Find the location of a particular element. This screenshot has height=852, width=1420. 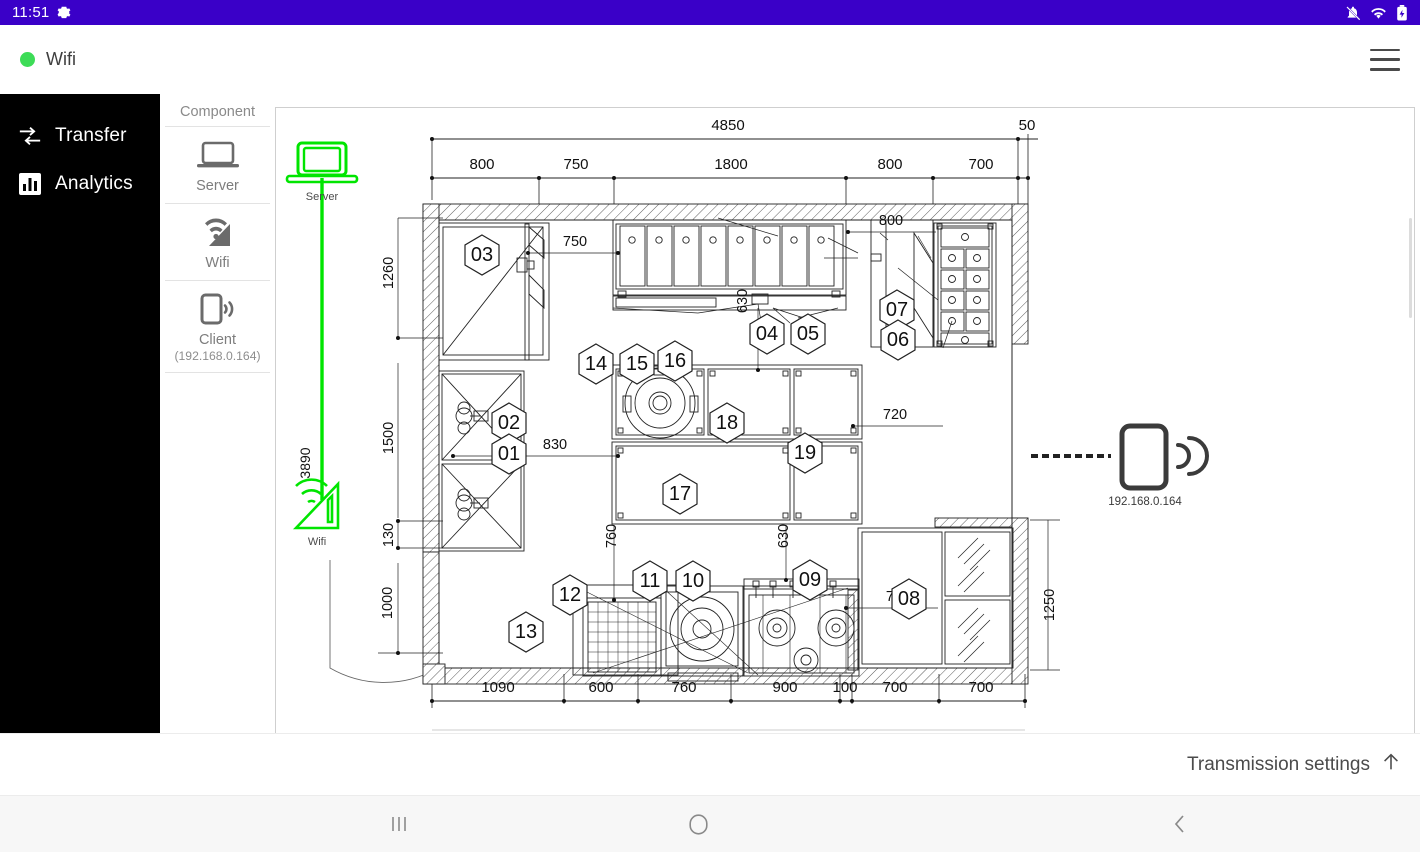

status-bar-clock: 11:51 is located at coordinates (31, 12).